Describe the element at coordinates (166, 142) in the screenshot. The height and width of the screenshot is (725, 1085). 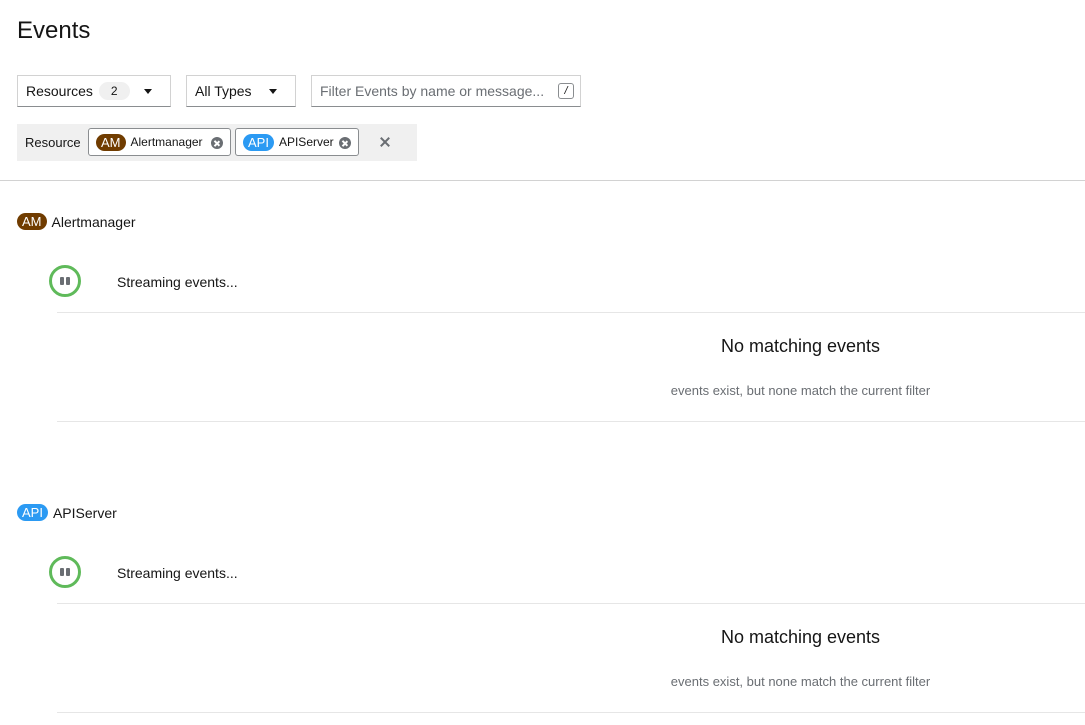
I see `chip-label: Alertmanager` at that location.